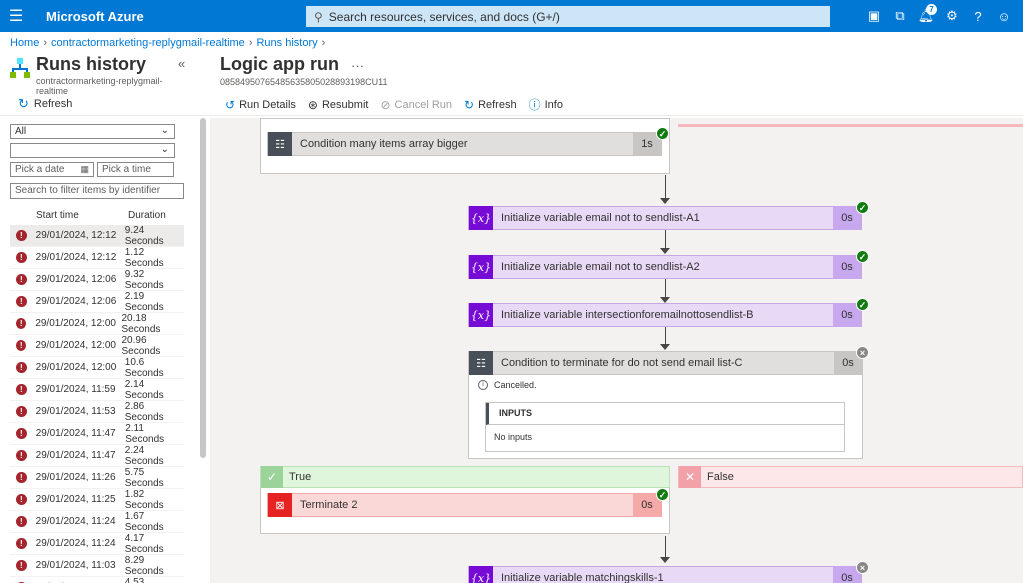 This screenshot has width=1023, height=583. What do you see at coordinates (464, 505) in the screenshot?
I see `action-terminate-2: ⊠ Terminate 2 0s` at bounding box center [464, 505].